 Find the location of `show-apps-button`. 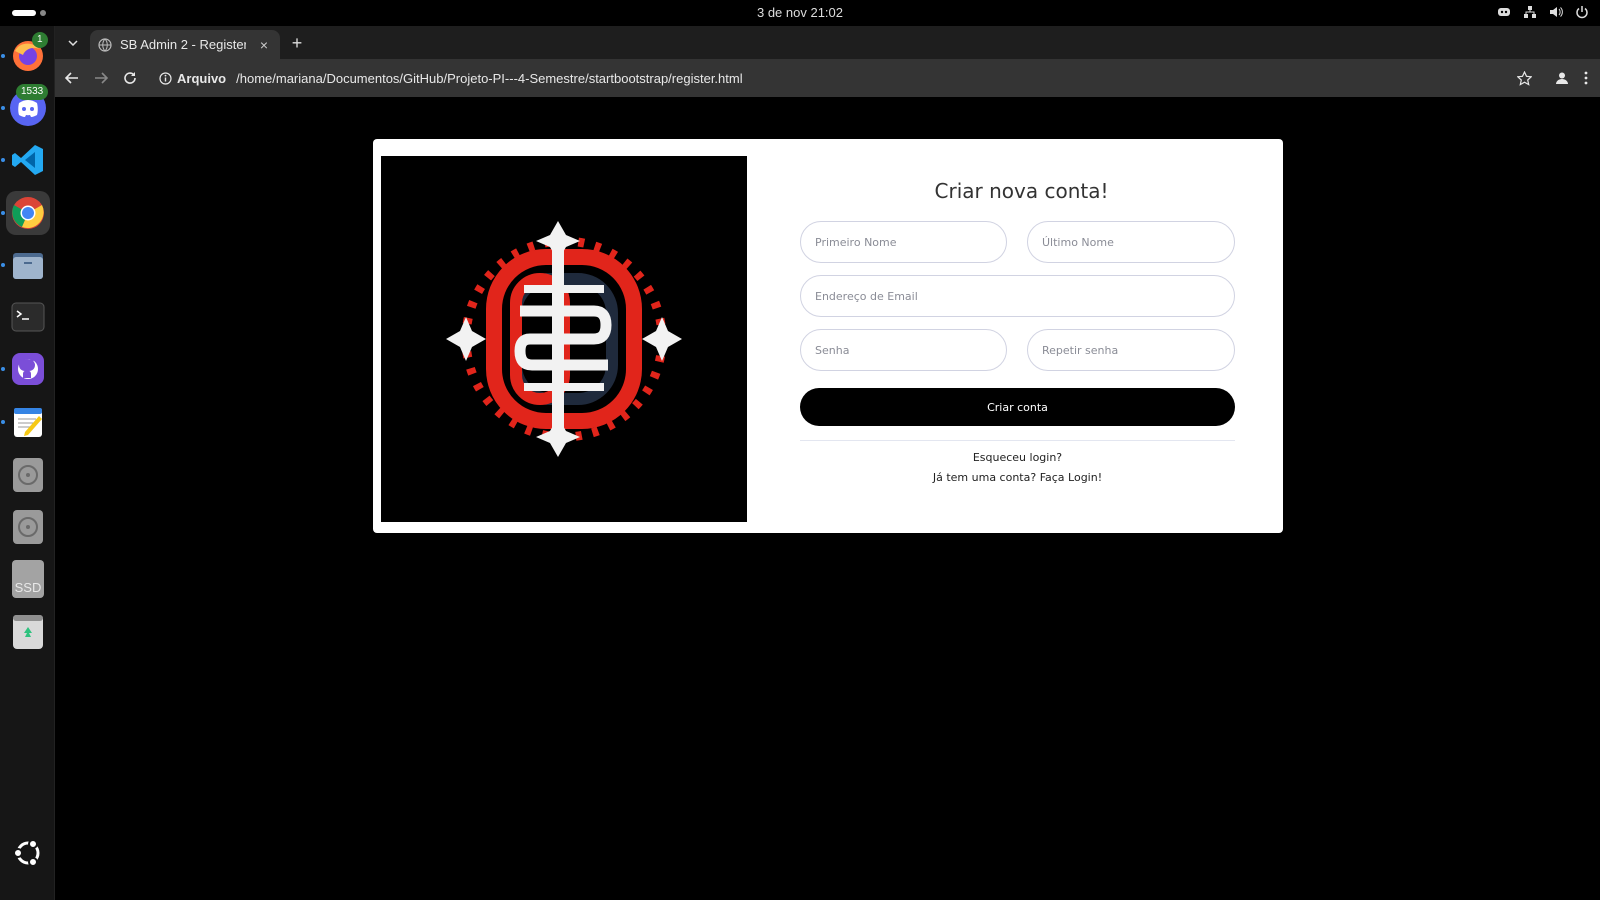

show-apps-button is located at coordinates (28, 853).